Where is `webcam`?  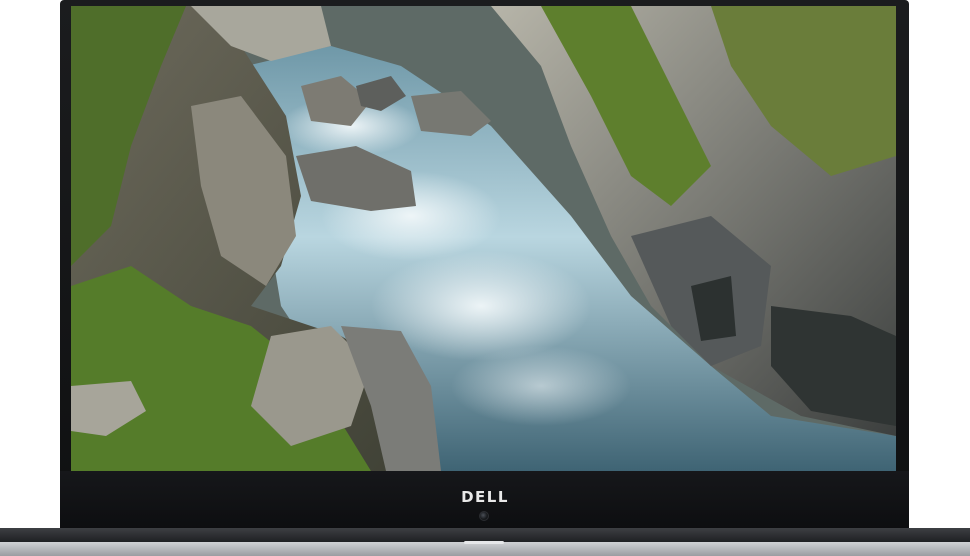 webcam is located at coordinates (484, 516).